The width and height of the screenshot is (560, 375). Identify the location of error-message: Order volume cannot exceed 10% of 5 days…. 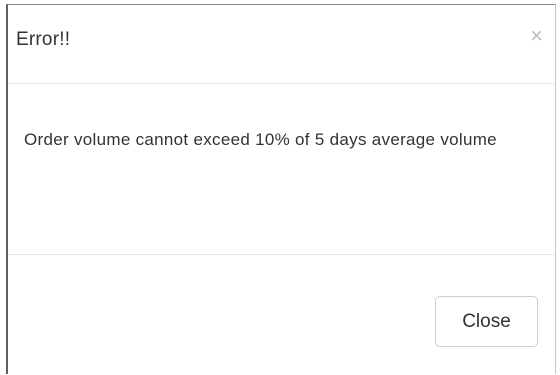
(260, 139).